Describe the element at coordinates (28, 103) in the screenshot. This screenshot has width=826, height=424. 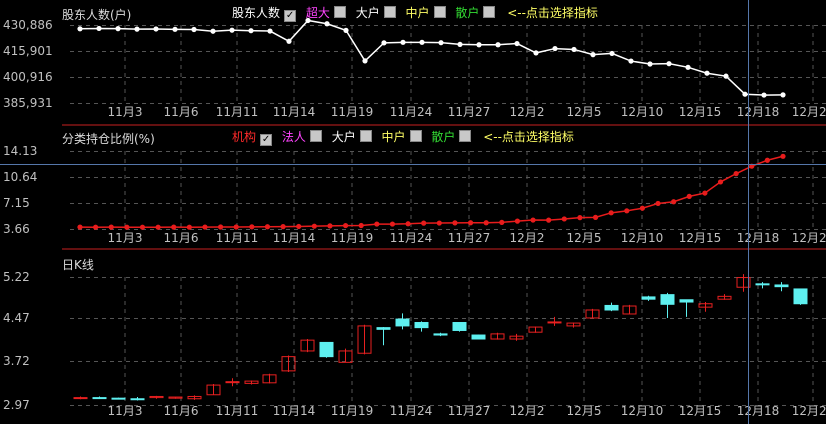
I see `y-tick-label: 385,931` at that location.